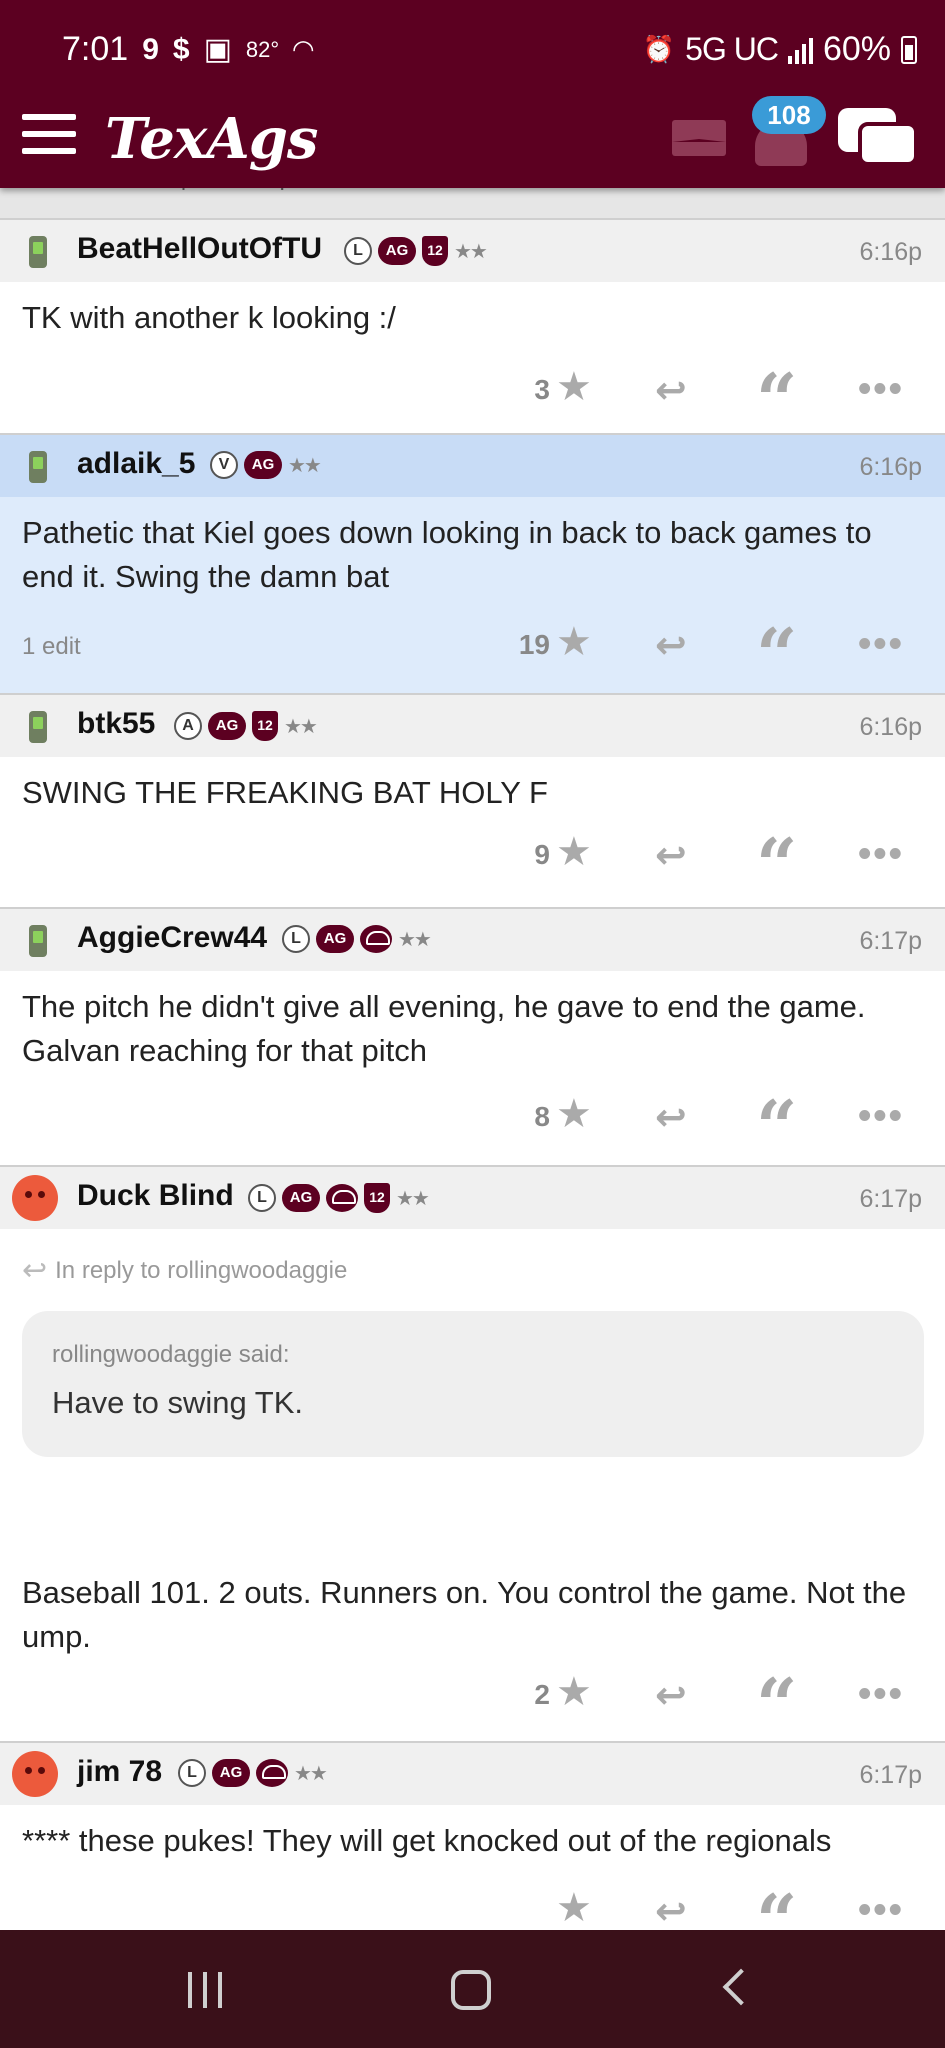 Image resolution: width=945 pixels, height=2048 pixels. What do you see at coordinates (211, 139) in the screenshot?
I see `site-logo: TexAgs` at bounding box center [211, 139].